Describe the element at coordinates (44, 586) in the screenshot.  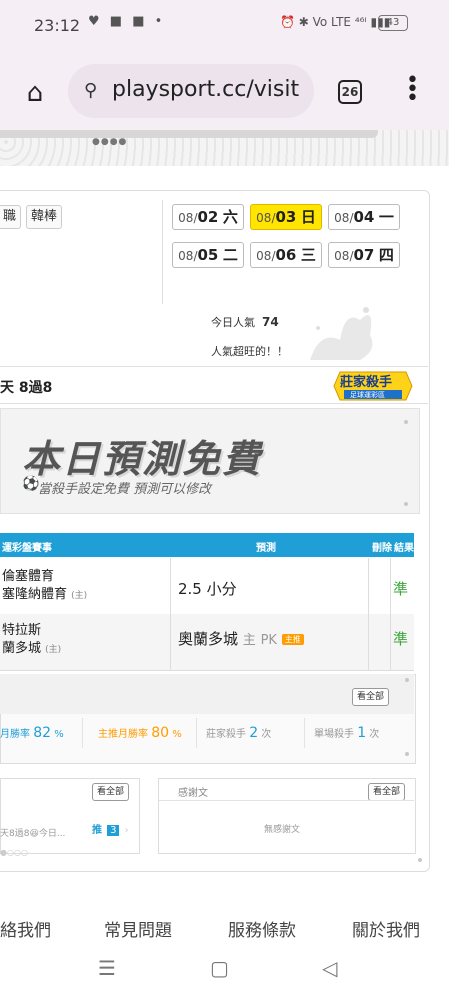
I see `match-teams: 倫塞體育 塞隆納體育 (主)` at that location.